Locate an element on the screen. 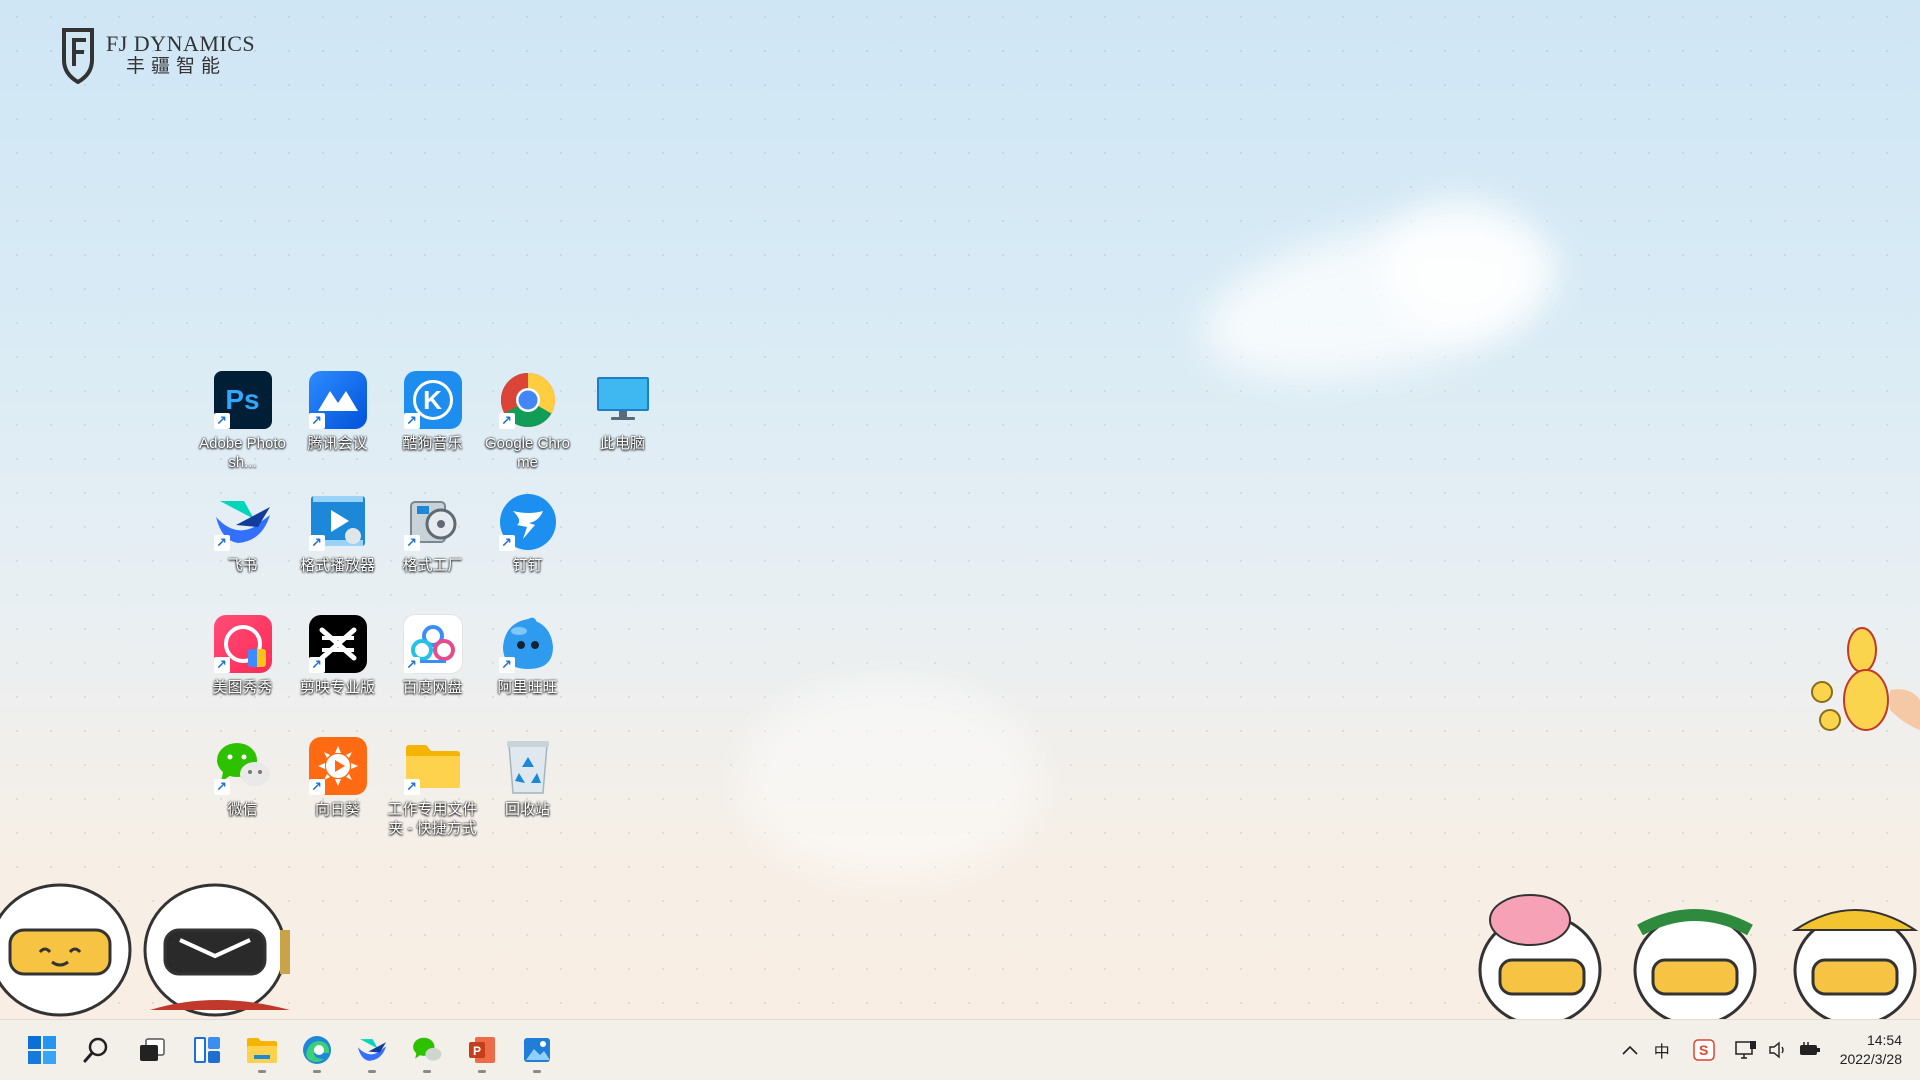 This screenshot has height=1080, width=1920. taskbar-feishu is located at coordinates (372, 1051).